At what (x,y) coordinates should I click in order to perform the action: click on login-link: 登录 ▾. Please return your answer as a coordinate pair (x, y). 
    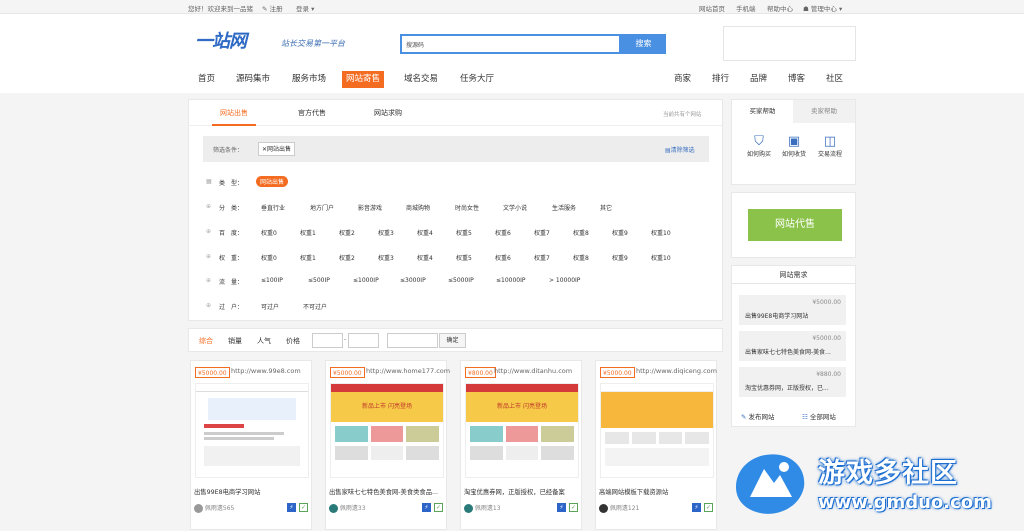
    Looking at the image, I should click on (305, 8).